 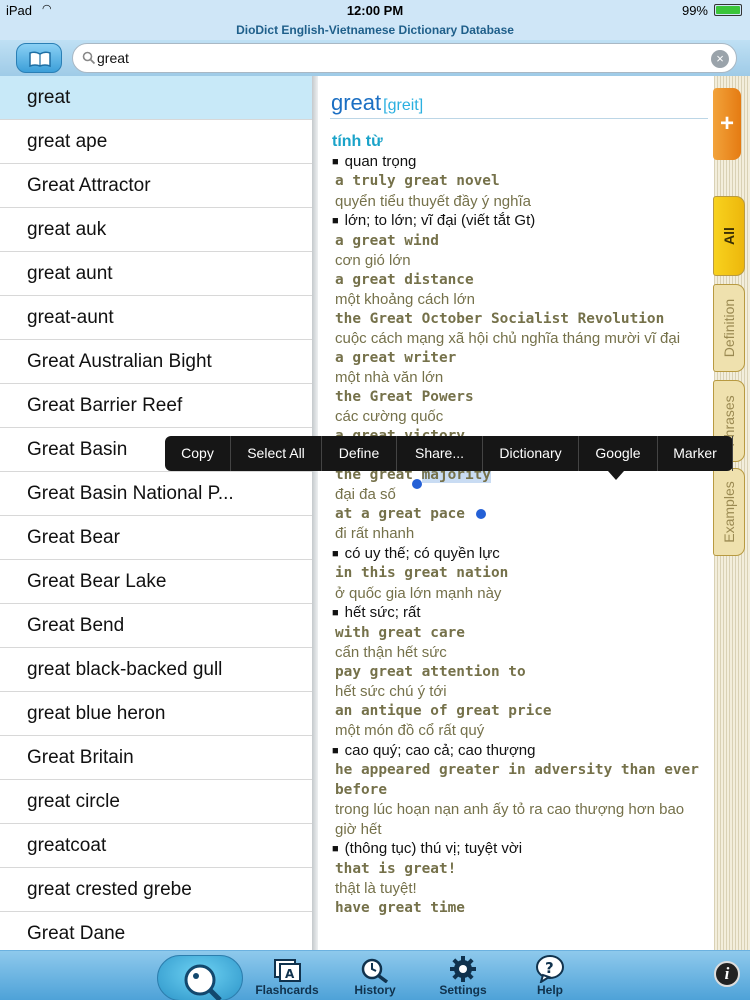 I want to click on headword-row: great [greit], so click(x=377, y=103).